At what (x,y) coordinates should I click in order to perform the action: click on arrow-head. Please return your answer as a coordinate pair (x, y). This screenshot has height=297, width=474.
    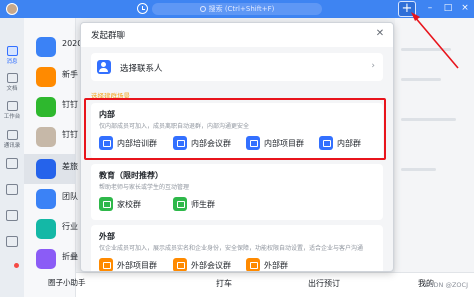
    Looking at the image, I should click on (415, 16).